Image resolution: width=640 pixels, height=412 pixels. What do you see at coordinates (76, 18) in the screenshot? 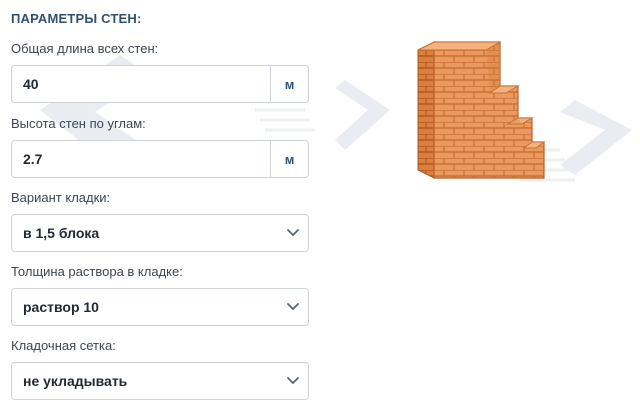
I see `section-title: ПАРАМЕТРЫ СТЕН:` at bounding box center [76, 18].